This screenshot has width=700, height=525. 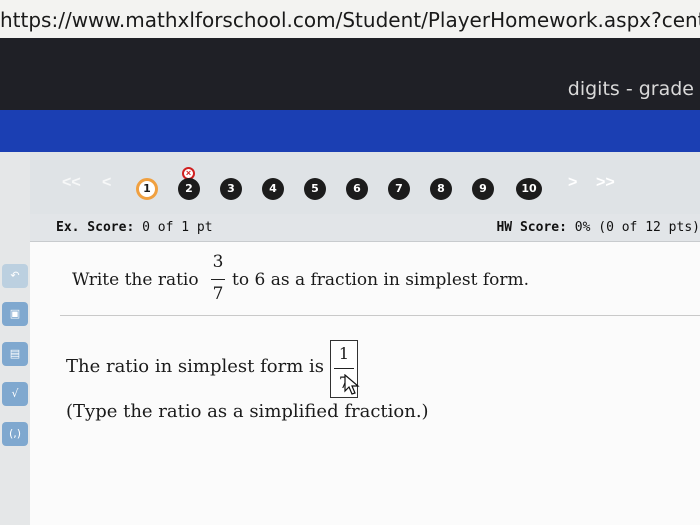 I want to click on section-divider, so click(x=380, y=315).